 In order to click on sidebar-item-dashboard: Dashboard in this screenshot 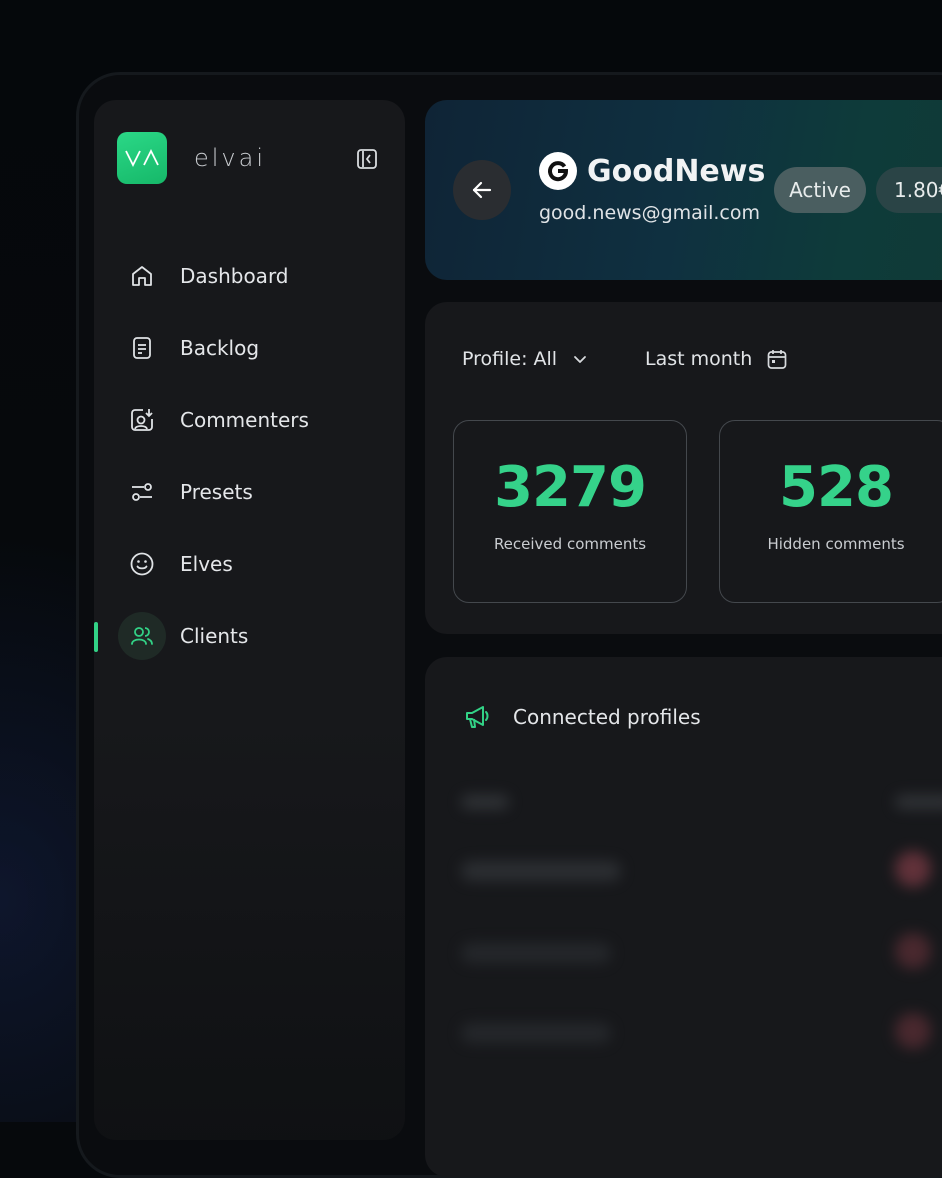, I will do `click(249, 276)`.